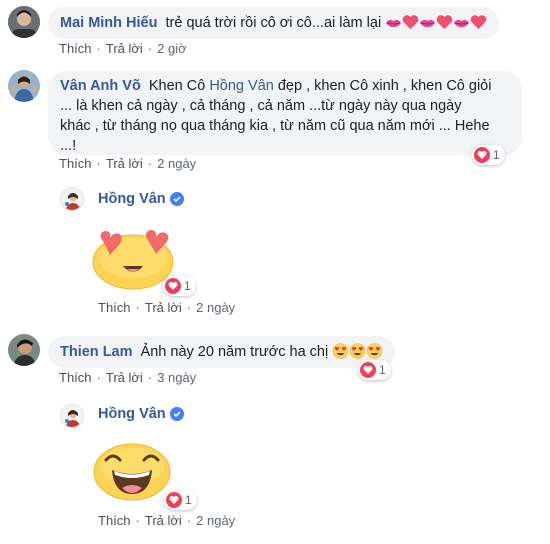  What do you see at coordinates (68, 146) in the screenshot?
I see `comment-text: ...!` at bounding box center [68, 146].